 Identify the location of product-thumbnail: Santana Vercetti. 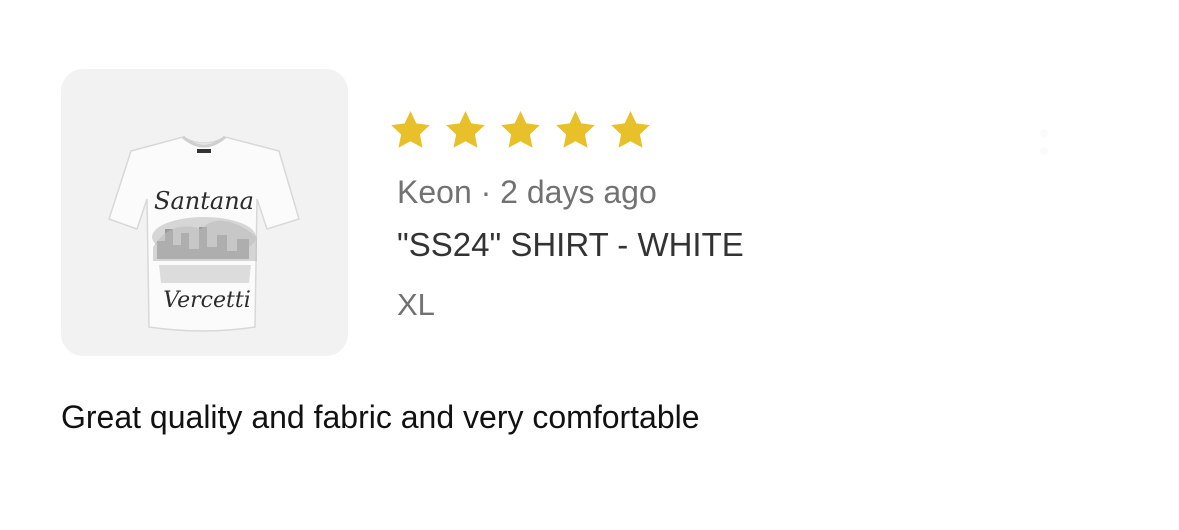
(204, 212).